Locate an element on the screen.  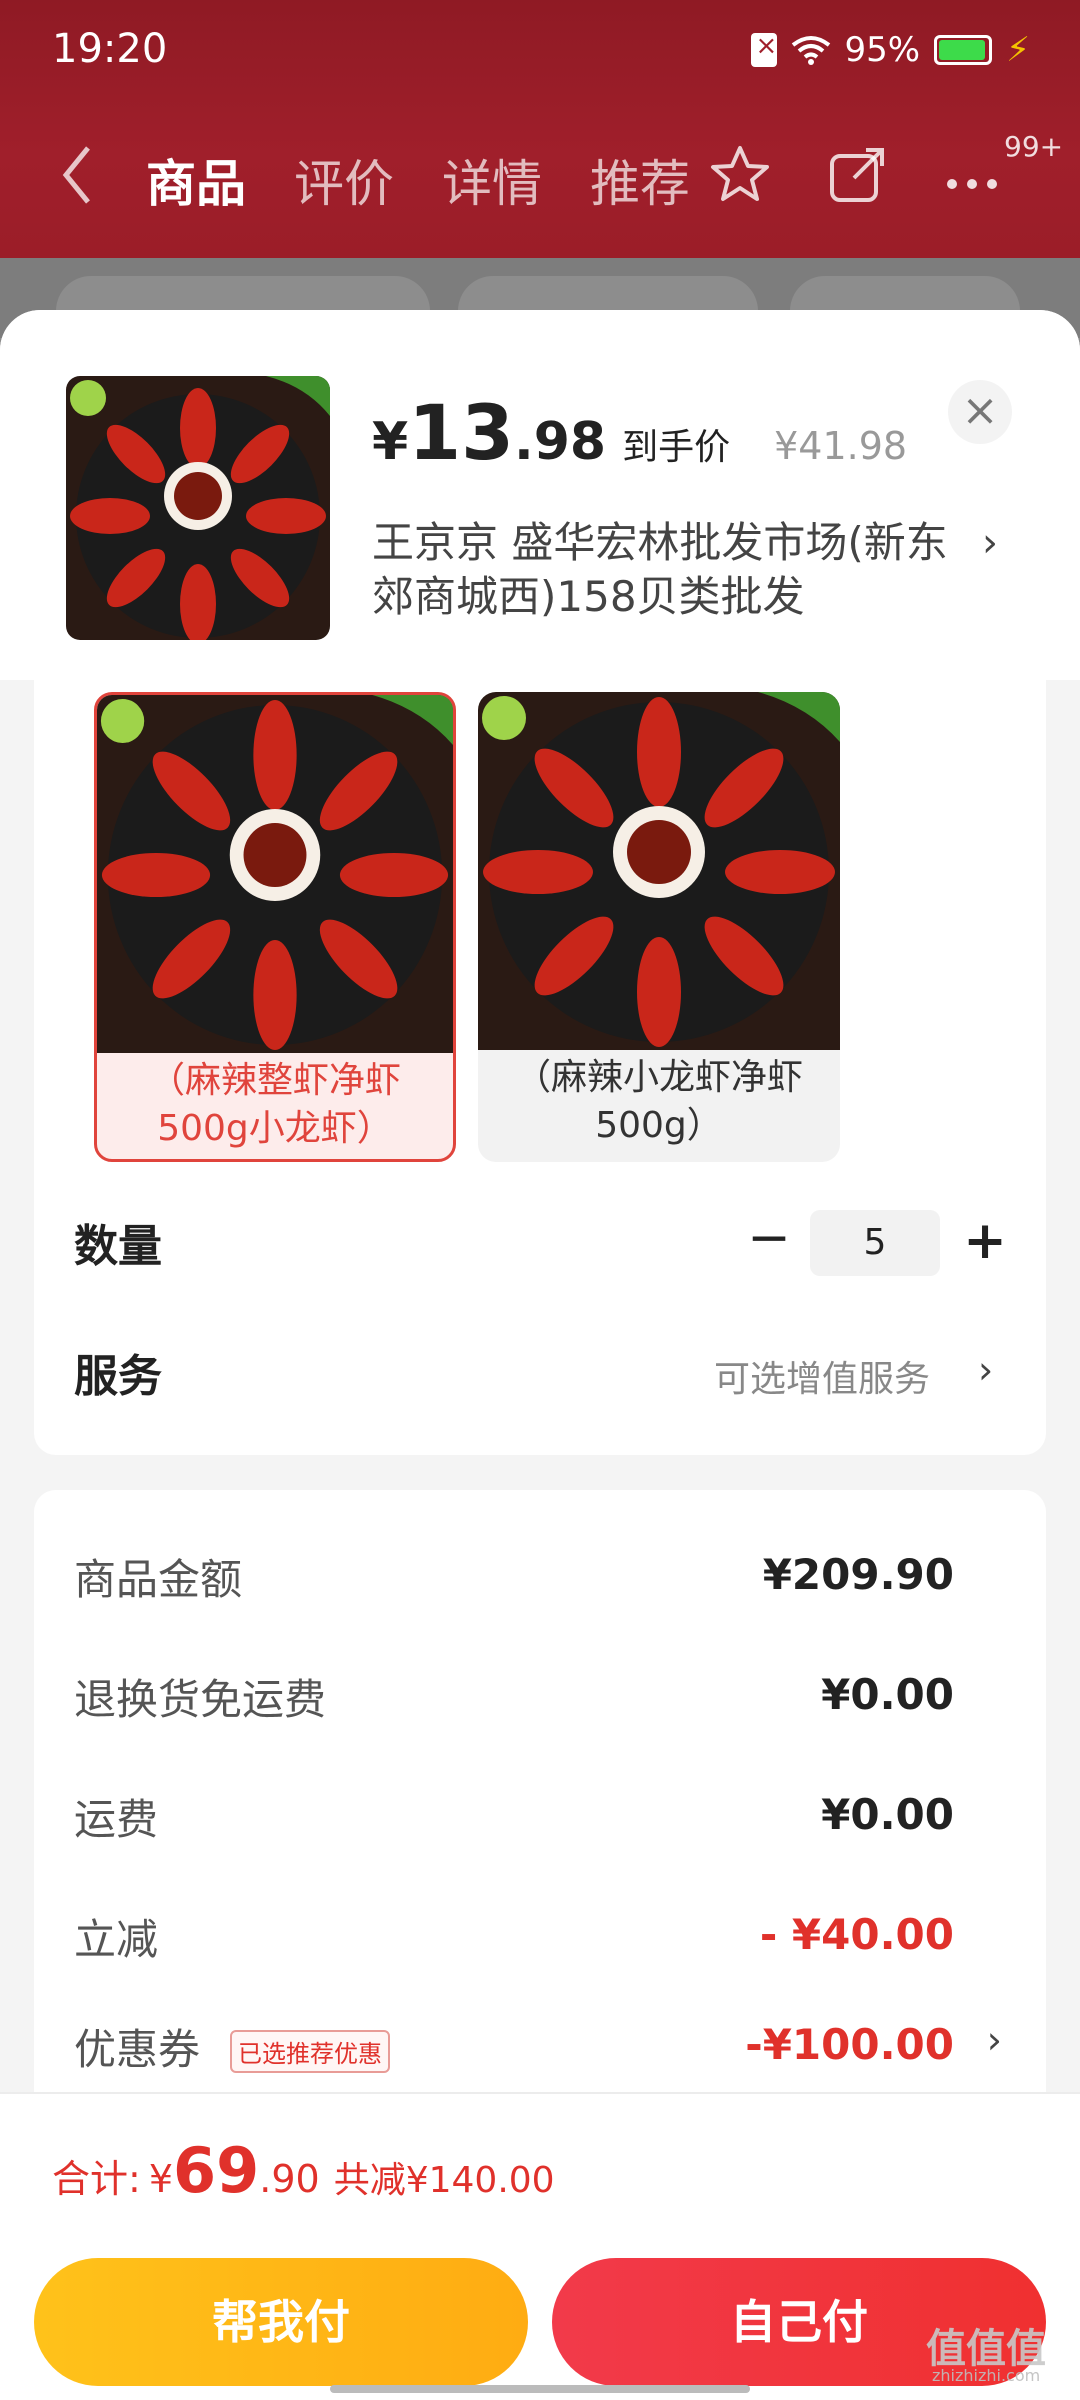
tab-reviews: 评价 is located at coordinates (344, 180).